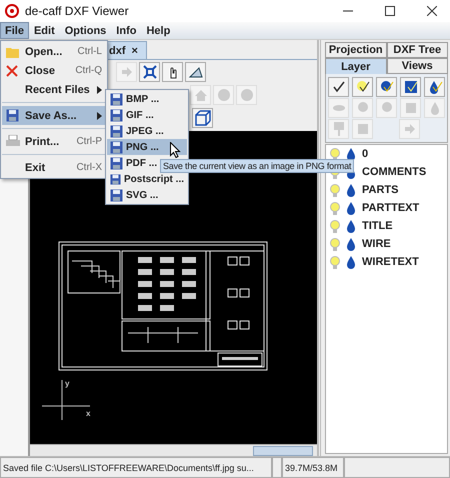  I want to click on tooltip: Save the current view as an image in PNG format, so click(257, 166).